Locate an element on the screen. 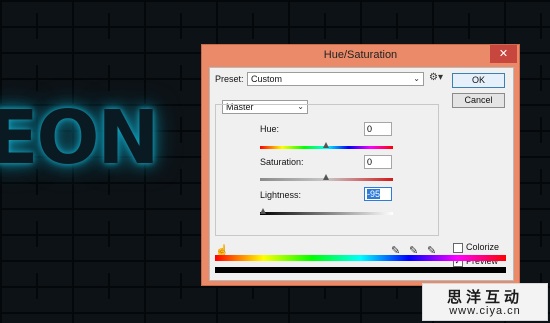 Image resolution: width=550 pixels, height=323 pixels. neon-sign-text: EON is located at coordinates (79, 138).